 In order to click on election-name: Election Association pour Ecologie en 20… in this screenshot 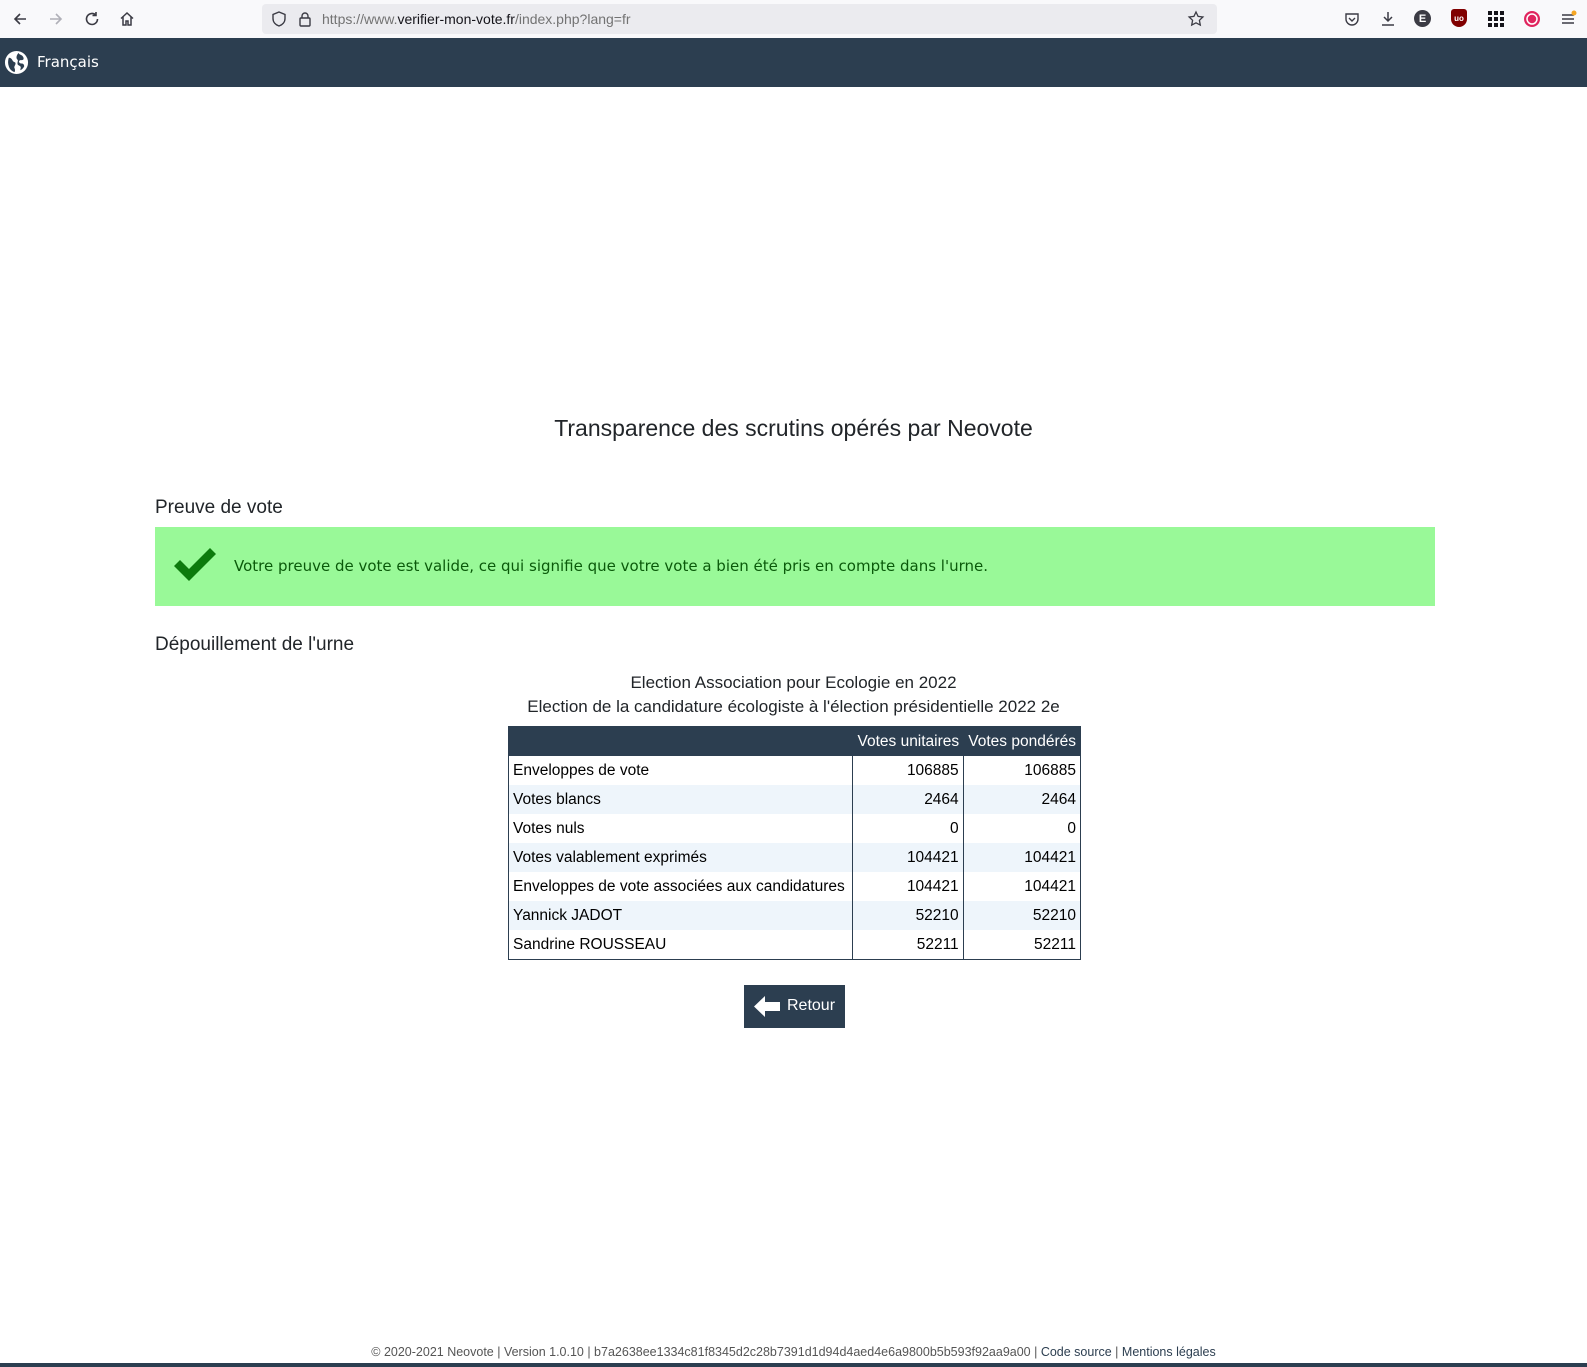, I will do `click(793, 682)`.